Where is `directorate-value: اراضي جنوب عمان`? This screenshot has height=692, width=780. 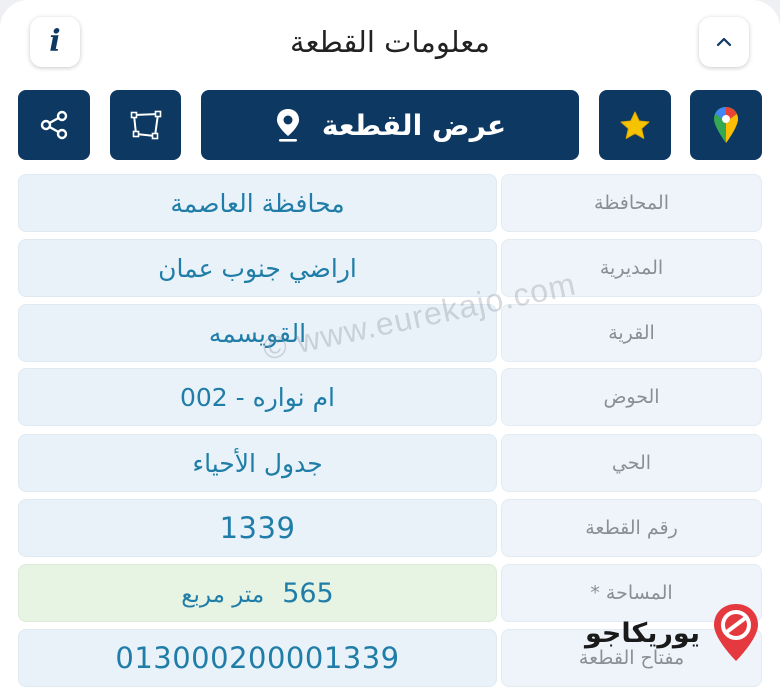
directorate-value: اراضي جنوب عمان is located at coordinates (257, 268).